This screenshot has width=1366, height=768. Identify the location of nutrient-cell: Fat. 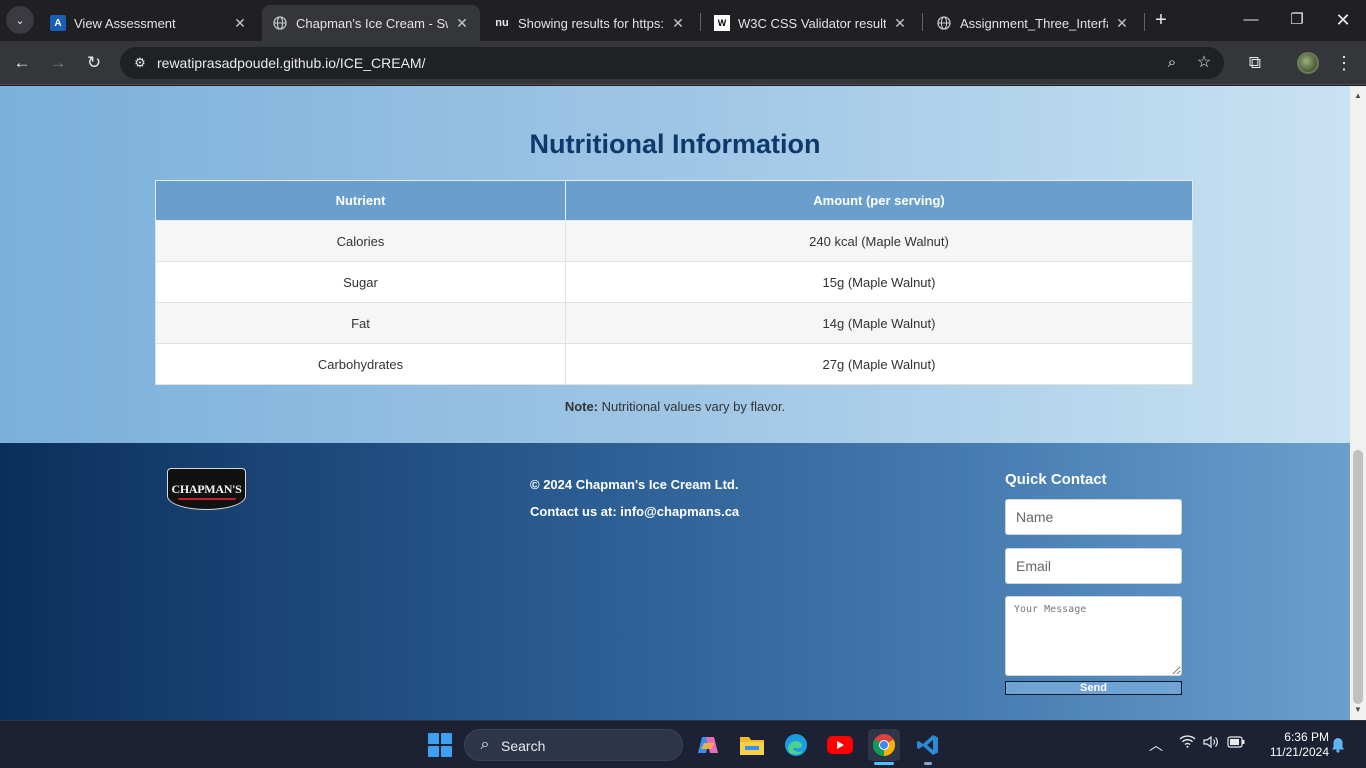
(360, 323).